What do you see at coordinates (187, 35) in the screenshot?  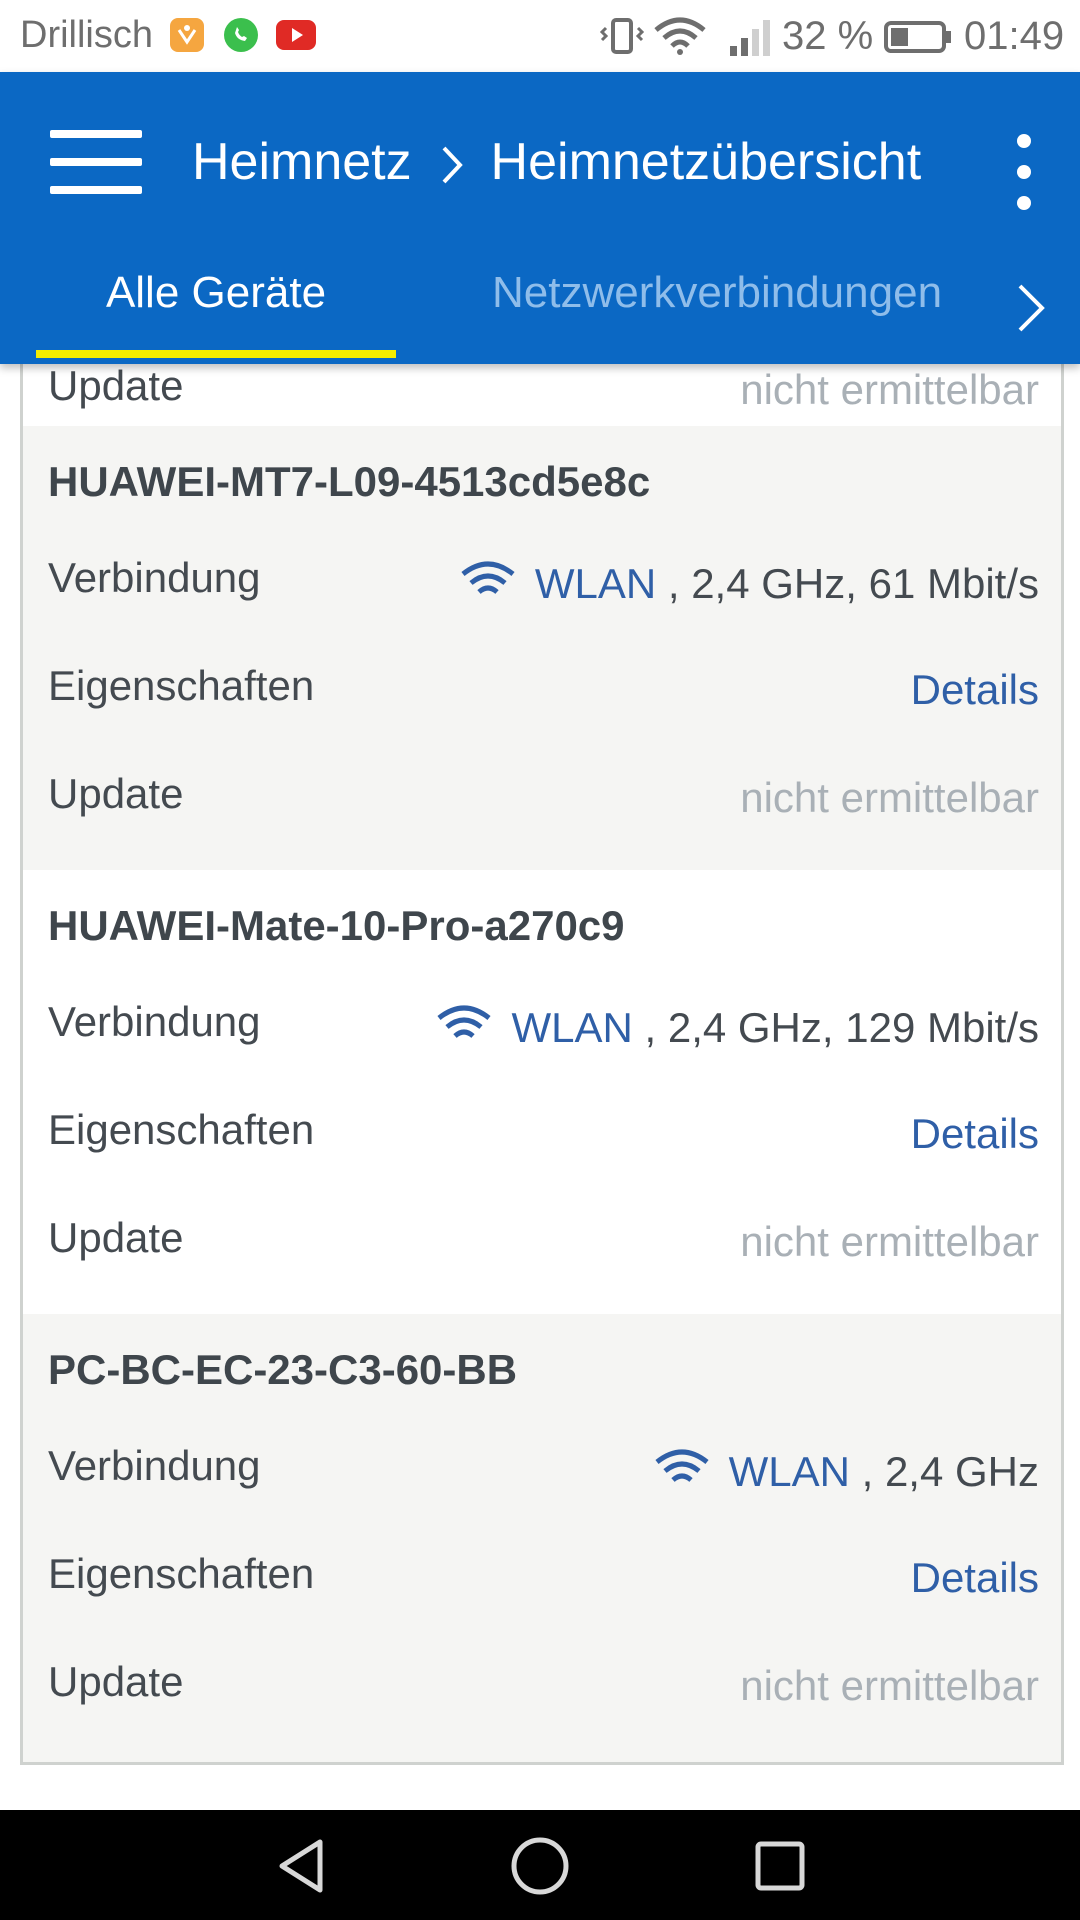 I see `app-notification-icon` at bounding box center [187, 35].